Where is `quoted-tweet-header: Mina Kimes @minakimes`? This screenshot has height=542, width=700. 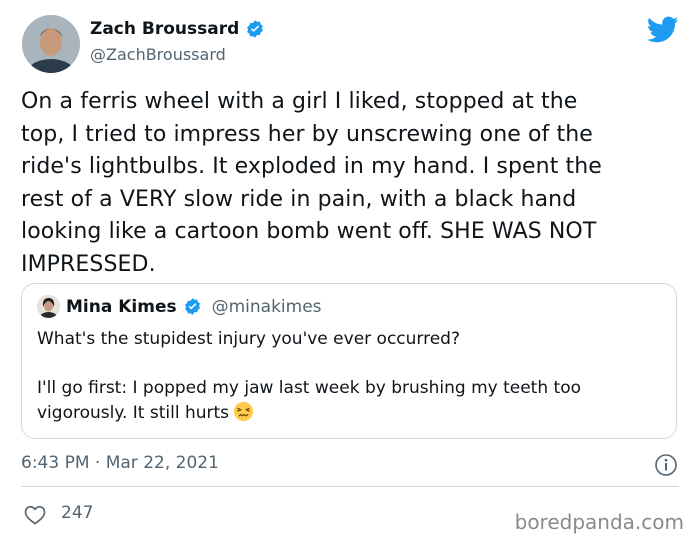 quoted-tweet-header: Mina Kimes @minakimes is located at coordinates (179, 306).